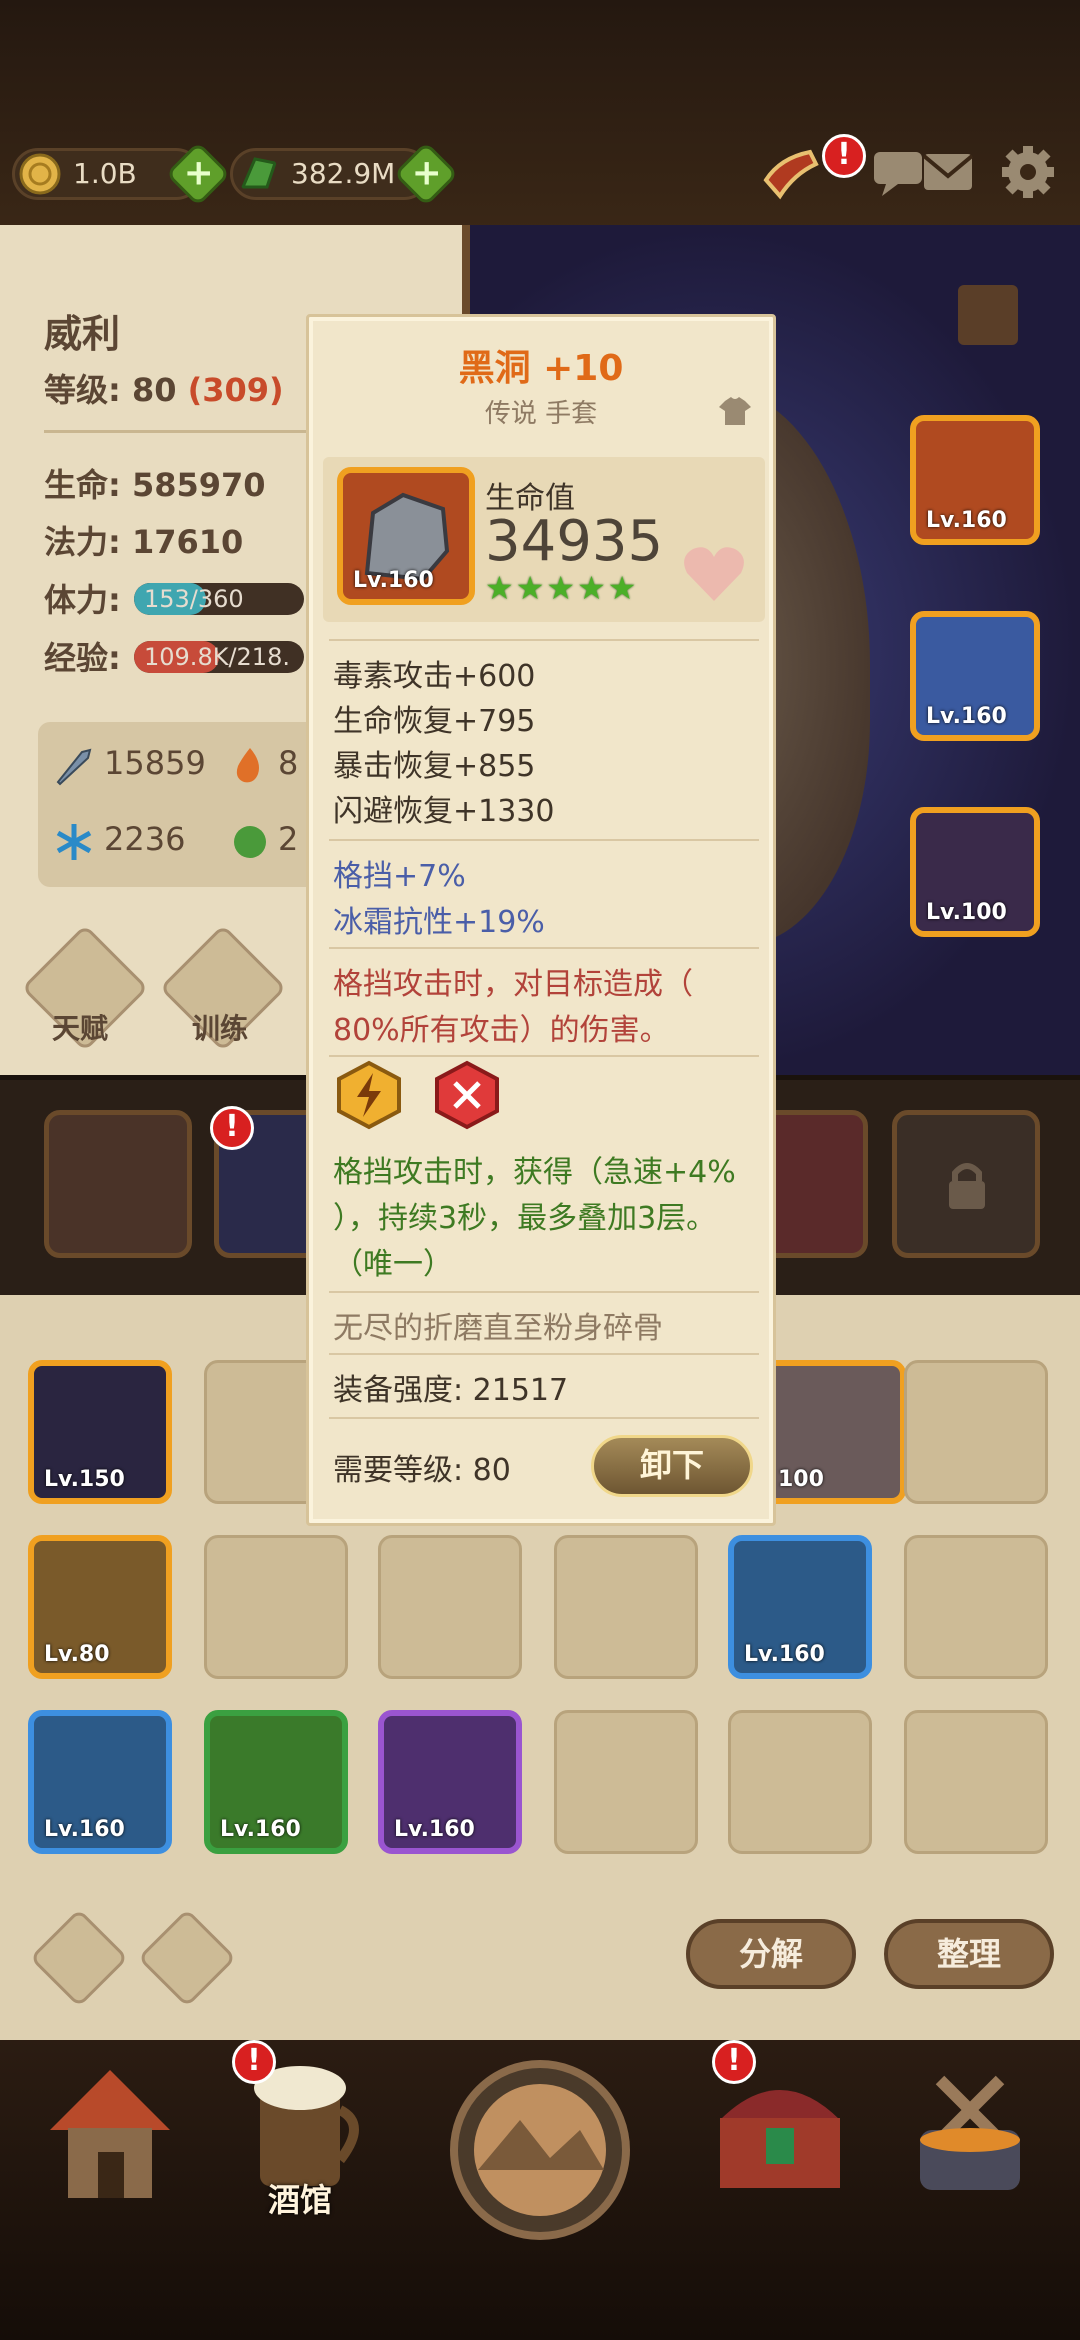 This screenshot has height=2340, width=1080. What do you see at coordinates (541, 414) in the screenshot?
I see `item-type: 传说 手套` at bounding box center [541, 414].